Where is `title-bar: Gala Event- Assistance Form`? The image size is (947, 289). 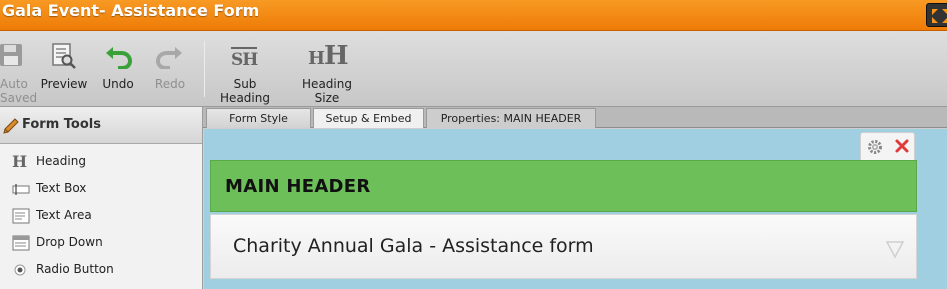
title-bar: Gala Event- Assistance Form is located at coordinates (473, 15).